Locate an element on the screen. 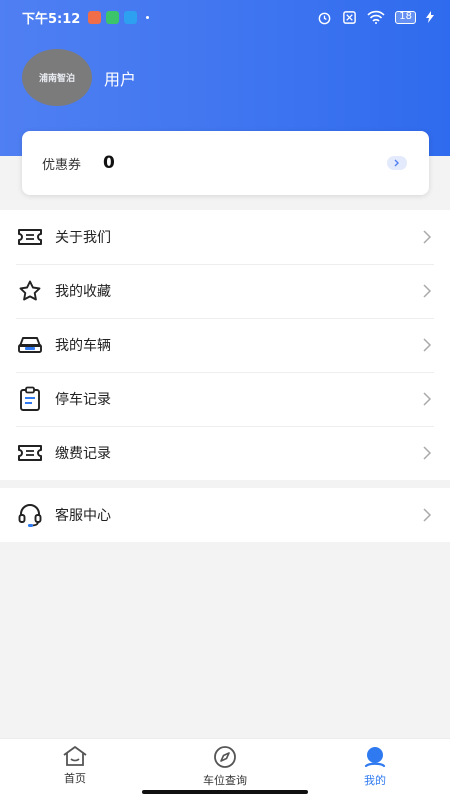 The width and height of the screenshot is (450, 800). headset-icon is located at coordinates (30, 515).